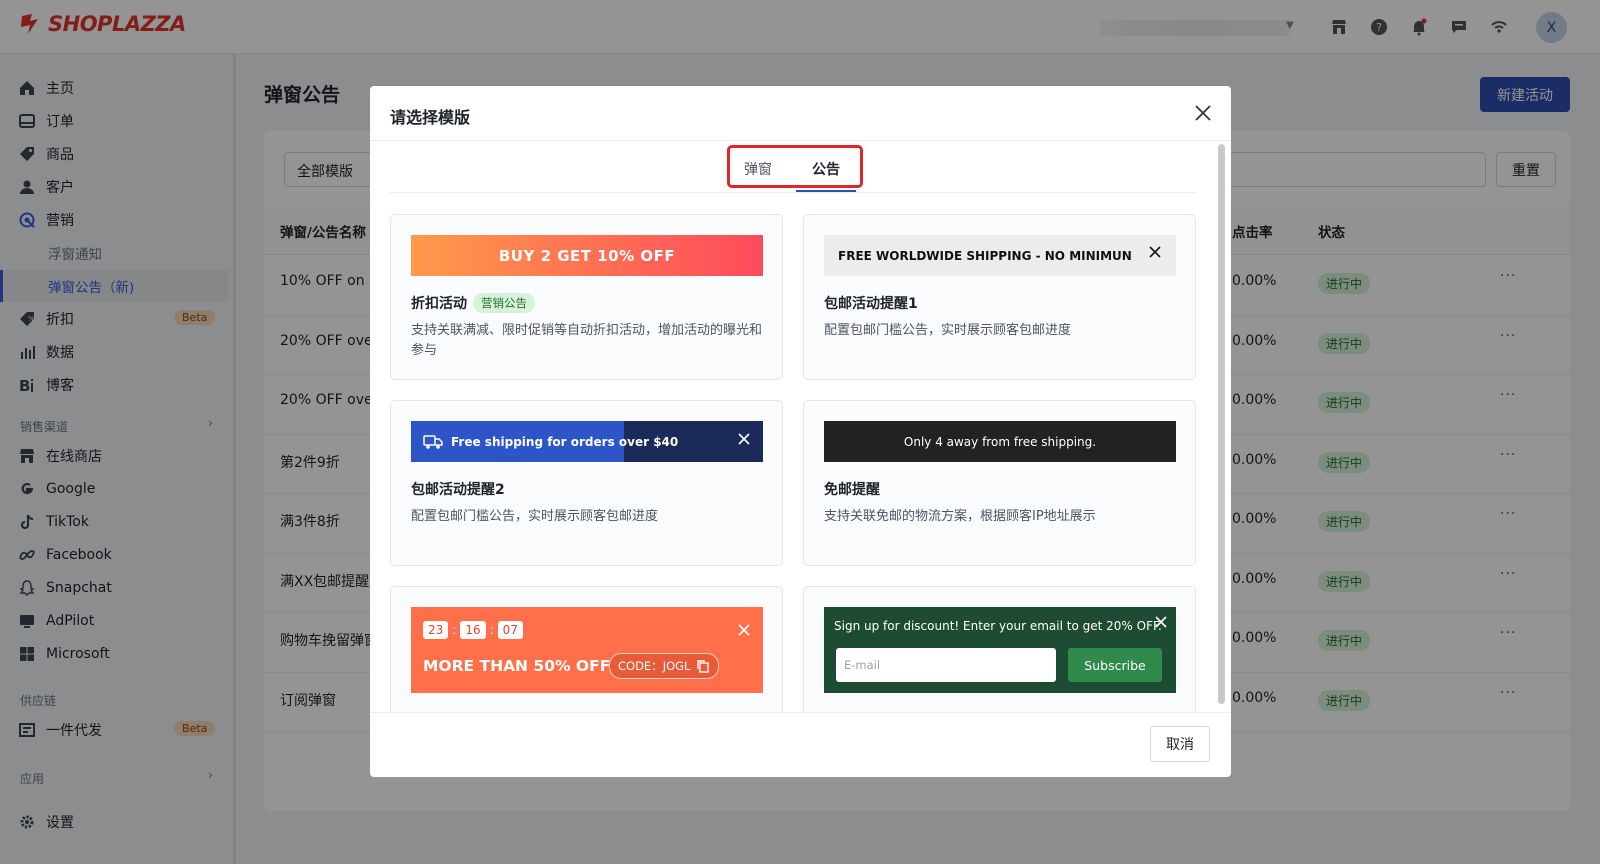  What do you see at coordinates (960, 516) in the screenshot?
I see `template-description: 支持关联免邮的物流方案，根据顾客IP地址展示` at bounding box center [960, 516].